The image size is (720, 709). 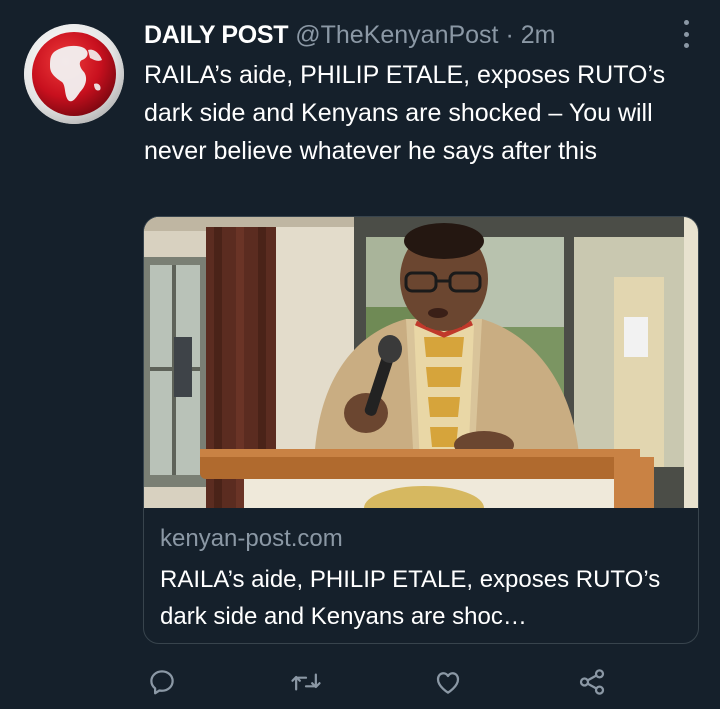 I want to click on author-handle: @TheKenyanPost, so click(x=396, y=35).